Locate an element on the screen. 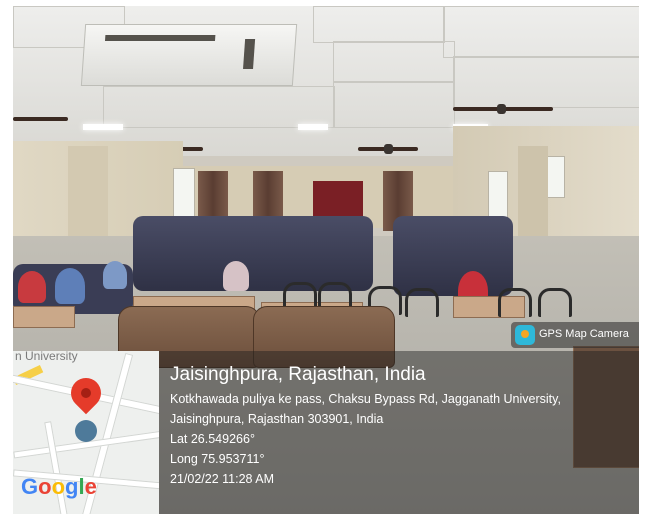 The image size is (647, 521). longitude: Long 75.953711° is located at coordinates (217, 459).